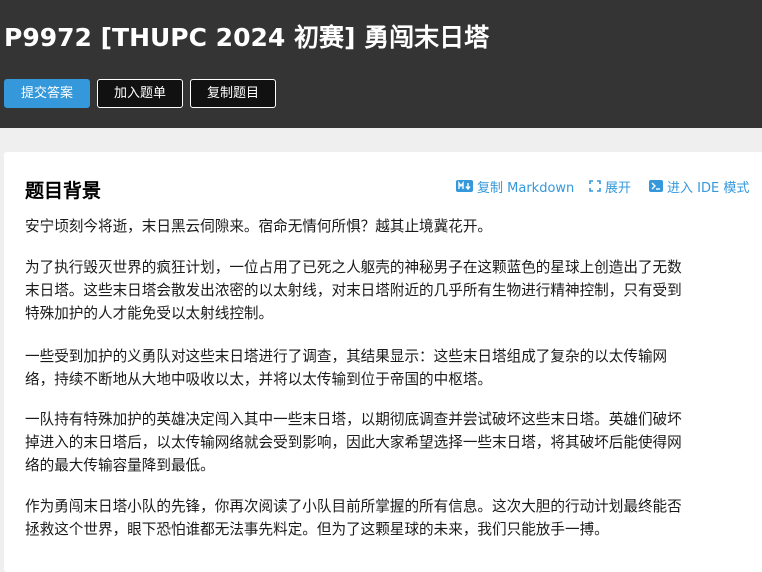 This screenshot has height=572, width=762. I want to click on ide-mode-label: 进入 IDE 模式, so click(708, 188).